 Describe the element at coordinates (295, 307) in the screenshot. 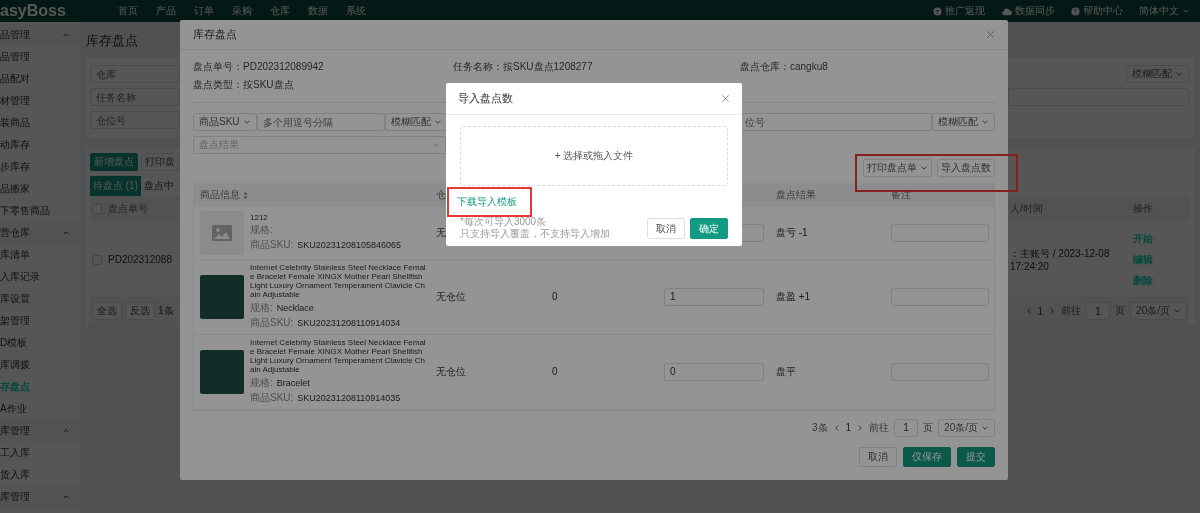

I see `spec-value: Necklace` at that location.